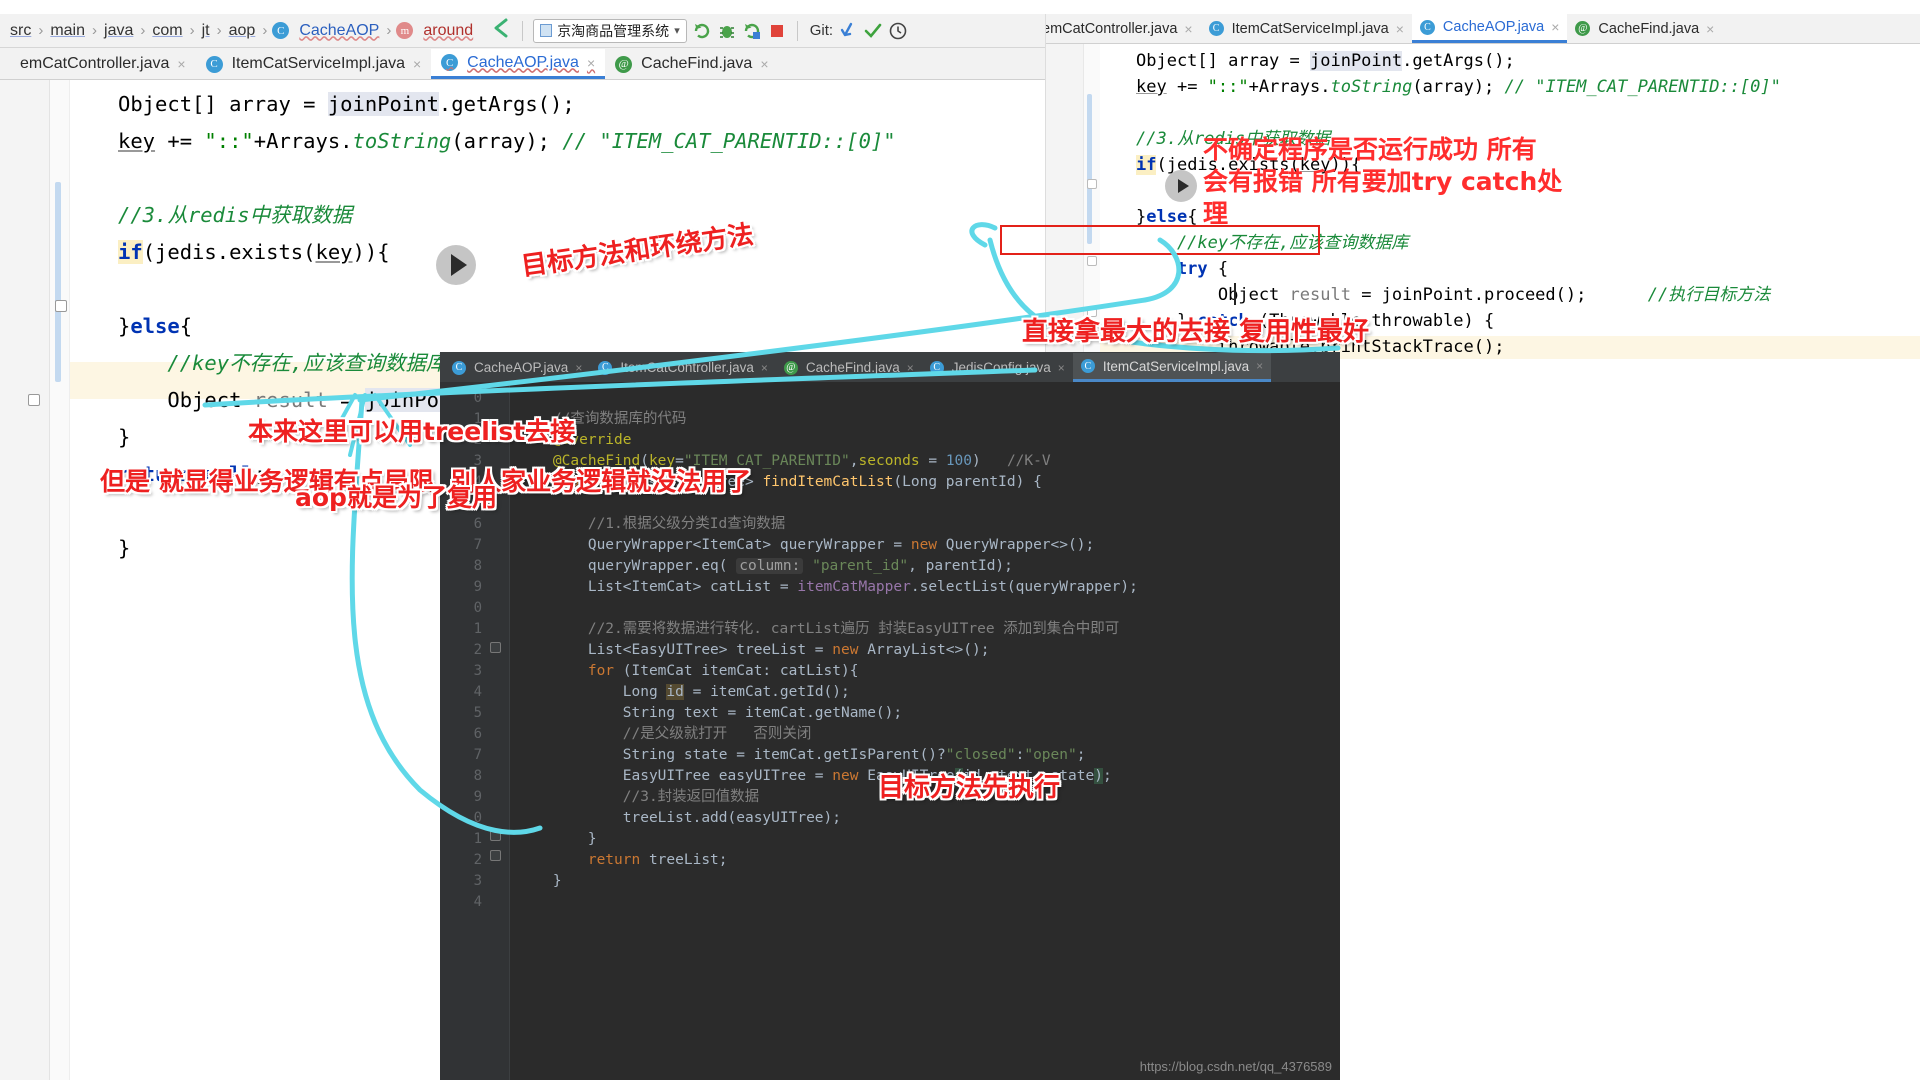  What do you see at coordinates (546, 30) in the screenshot?
I see `app-icon` at bounding box center [546, 30].